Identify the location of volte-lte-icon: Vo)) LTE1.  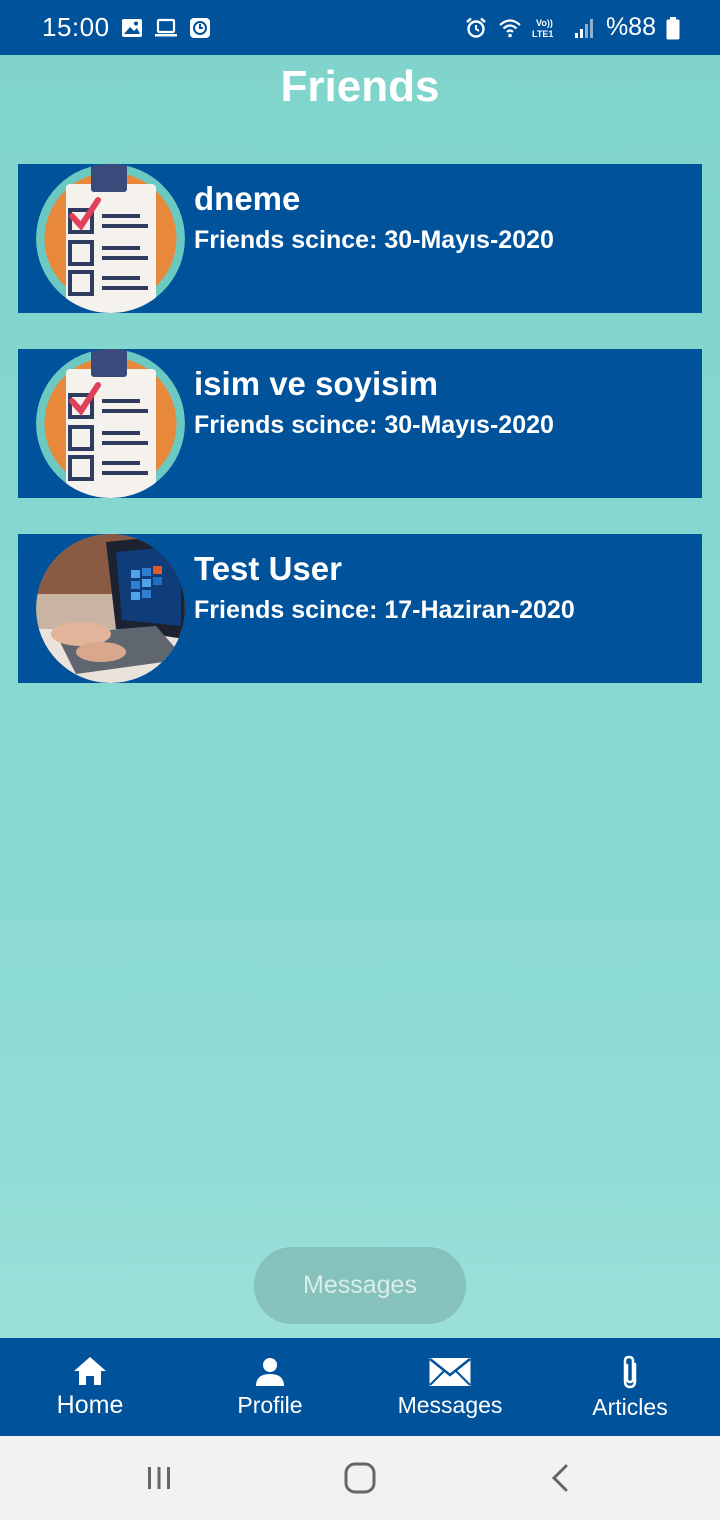
(542, 28).